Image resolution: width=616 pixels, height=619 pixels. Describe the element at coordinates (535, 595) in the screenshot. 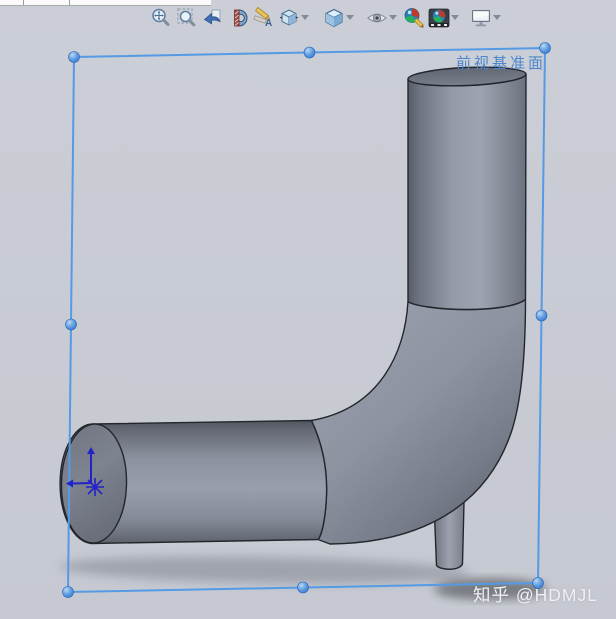

I see `watermark: 知乎 @HDMJL` at that location.